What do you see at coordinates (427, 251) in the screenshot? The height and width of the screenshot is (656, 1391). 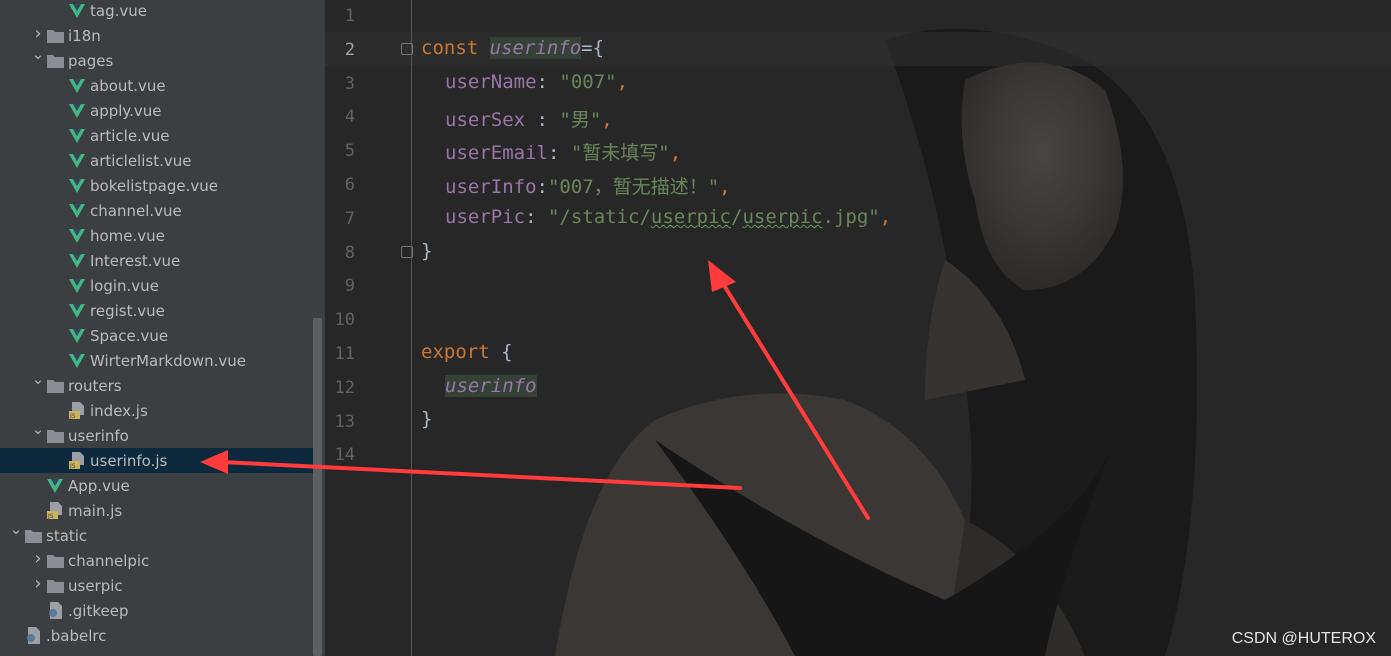 I see `closing-brace: }` at bounding box center [427, 251].